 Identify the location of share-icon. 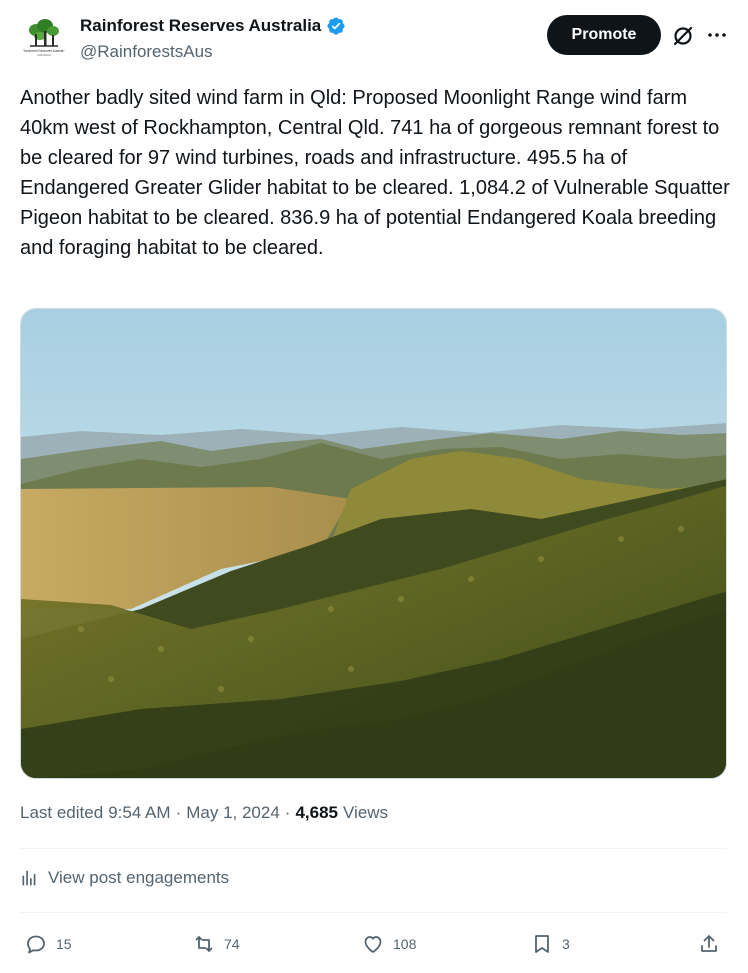
(709, 943).